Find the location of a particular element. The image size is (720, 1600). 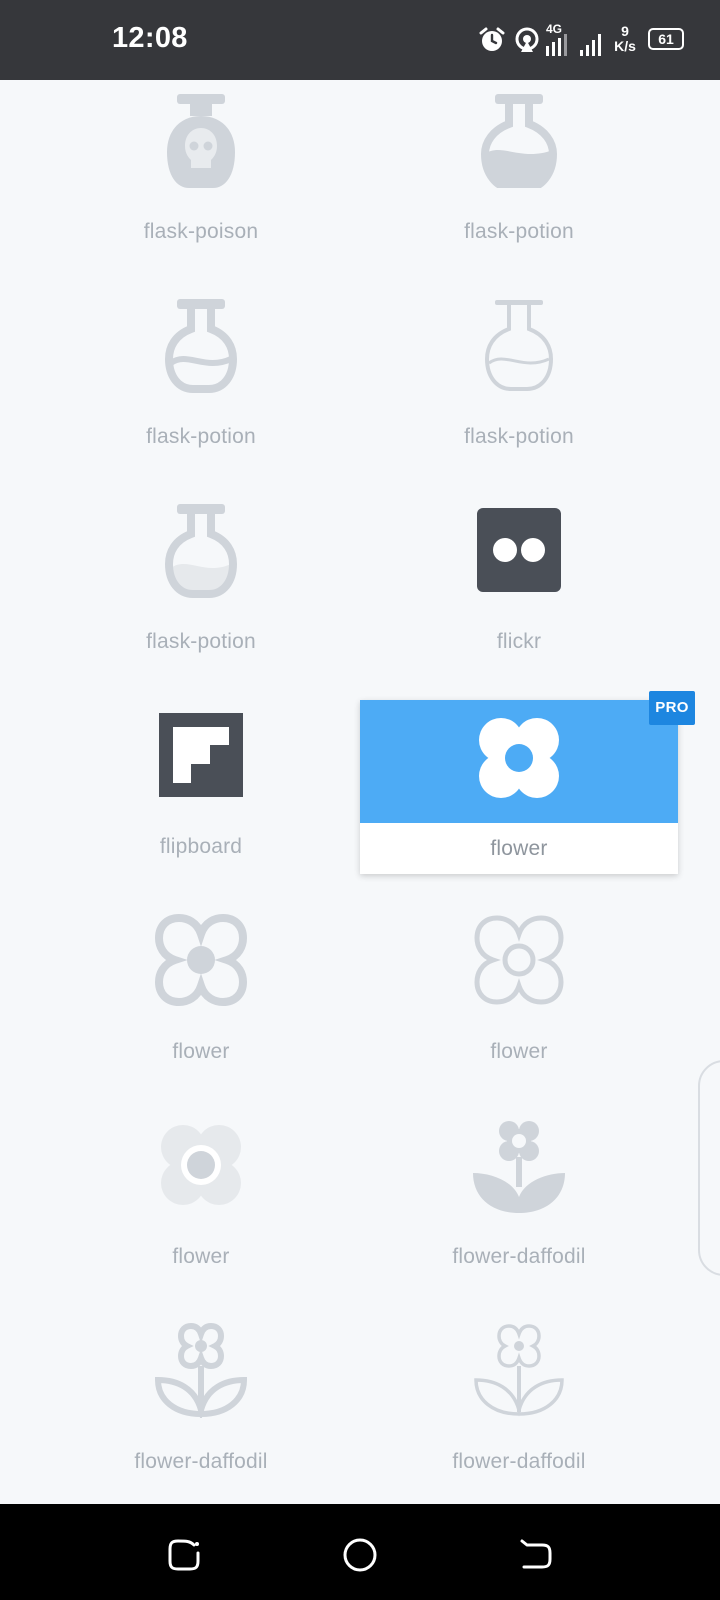

side-drawer-handle is located at coordinates (709, 1168).